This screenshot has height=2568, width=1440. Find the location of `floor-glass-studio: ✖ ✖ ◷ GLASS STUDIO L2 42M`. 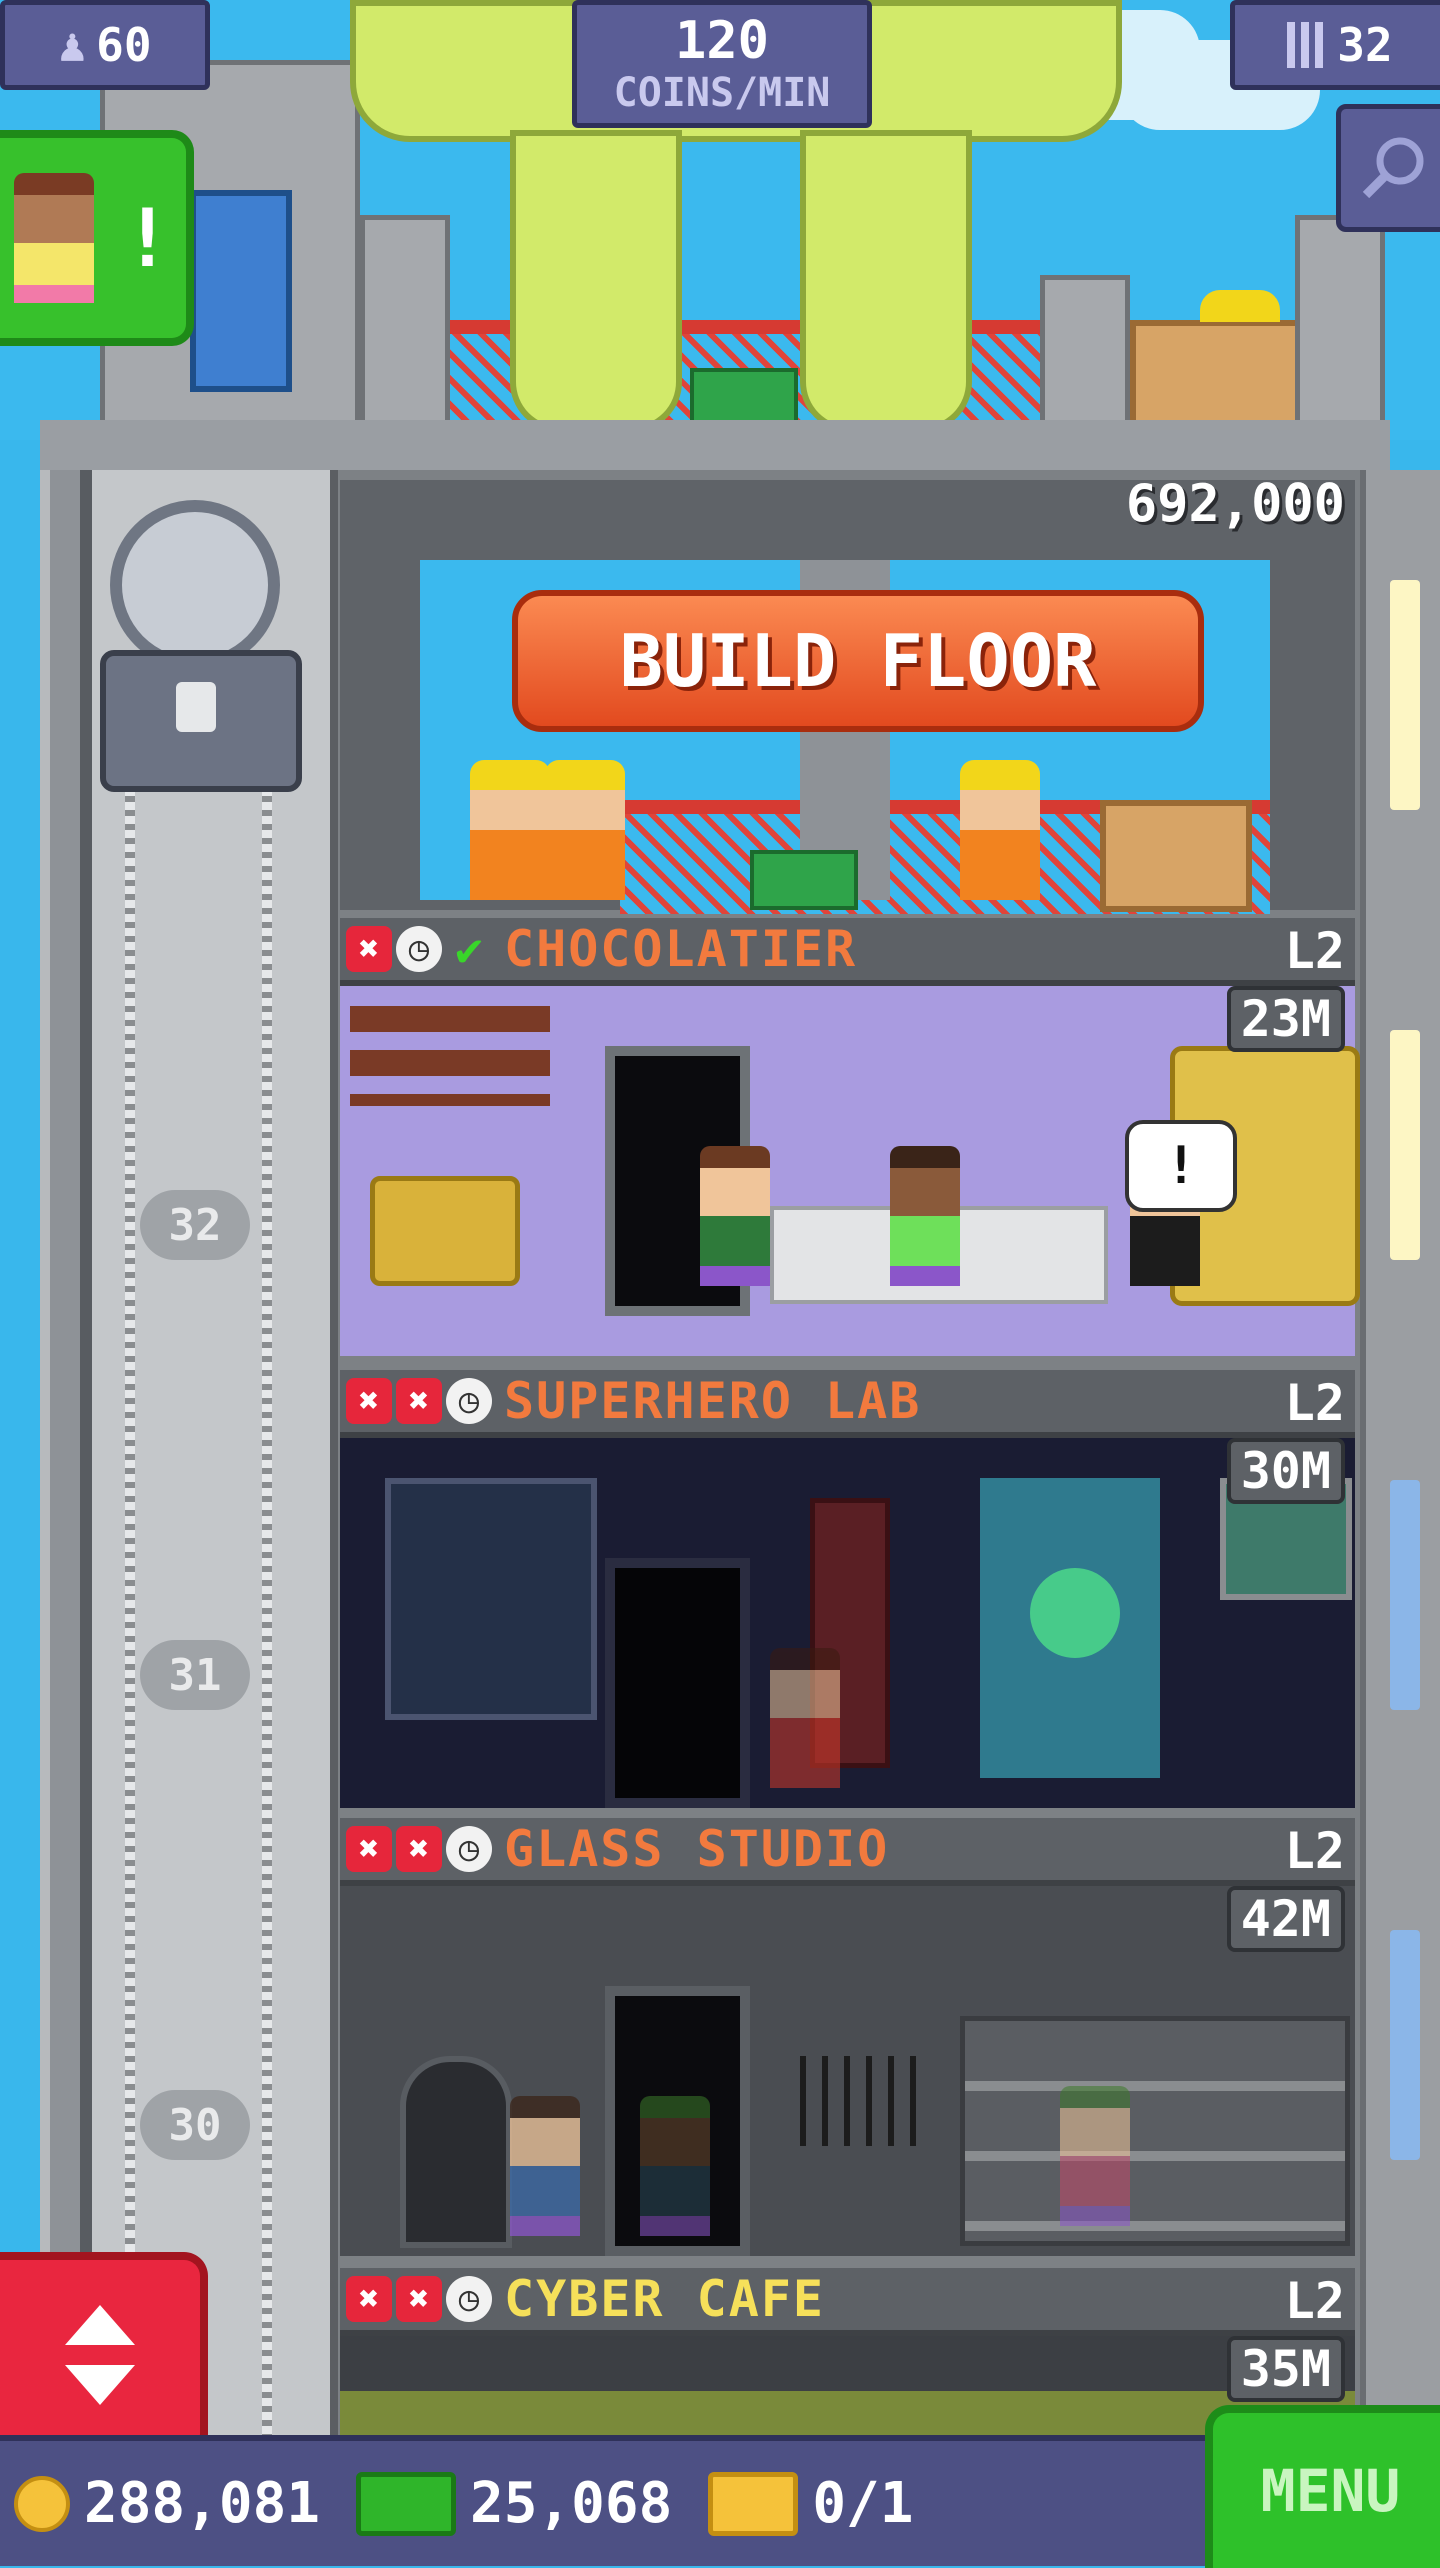

floor-glass-studio: ✖ ✖ ◷ GLASS STUDIO L2 42M is located at coordinates (847, 2040).